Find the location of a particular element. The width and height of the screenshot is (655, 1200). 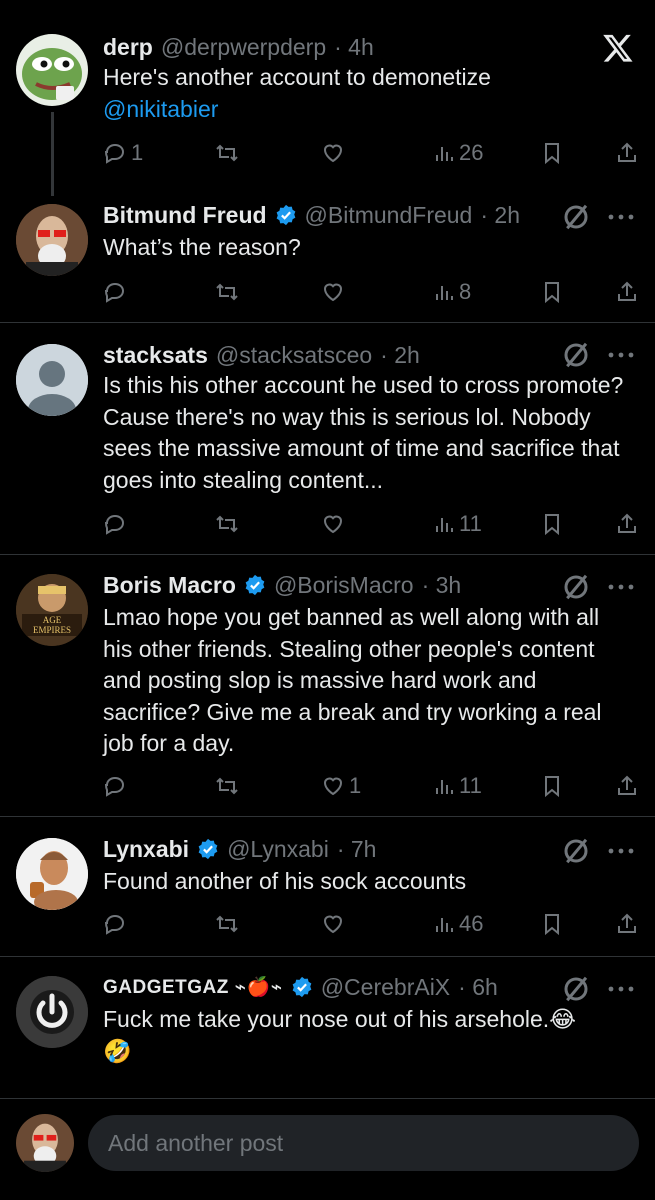

views-button: 8 is located at coordinates (451, 292).